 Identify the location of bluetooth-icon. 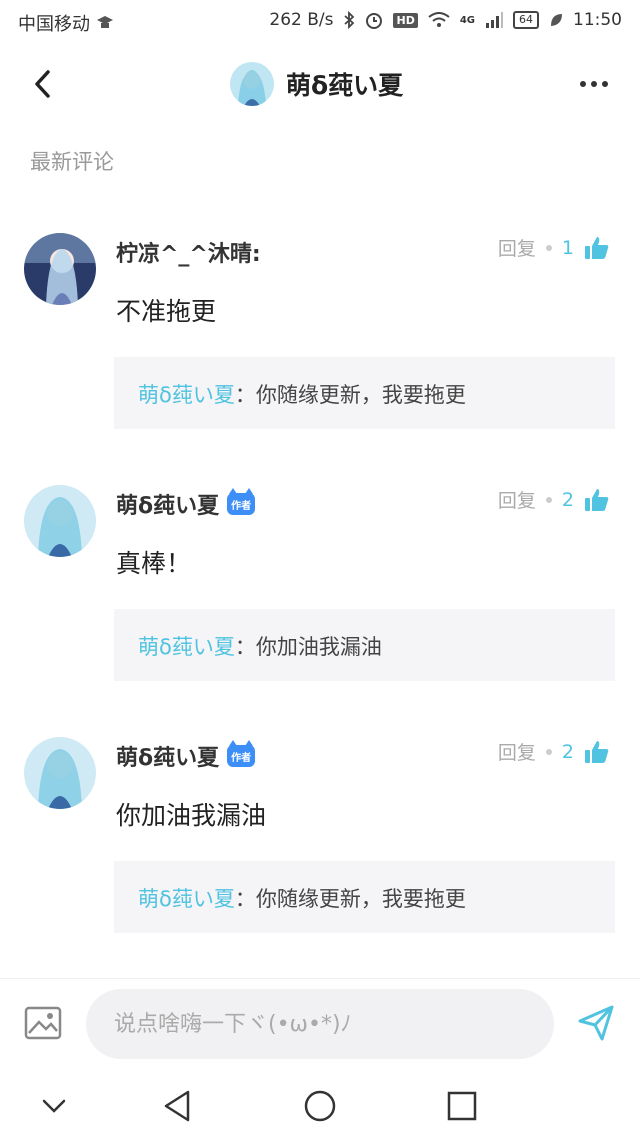
(349, 20).